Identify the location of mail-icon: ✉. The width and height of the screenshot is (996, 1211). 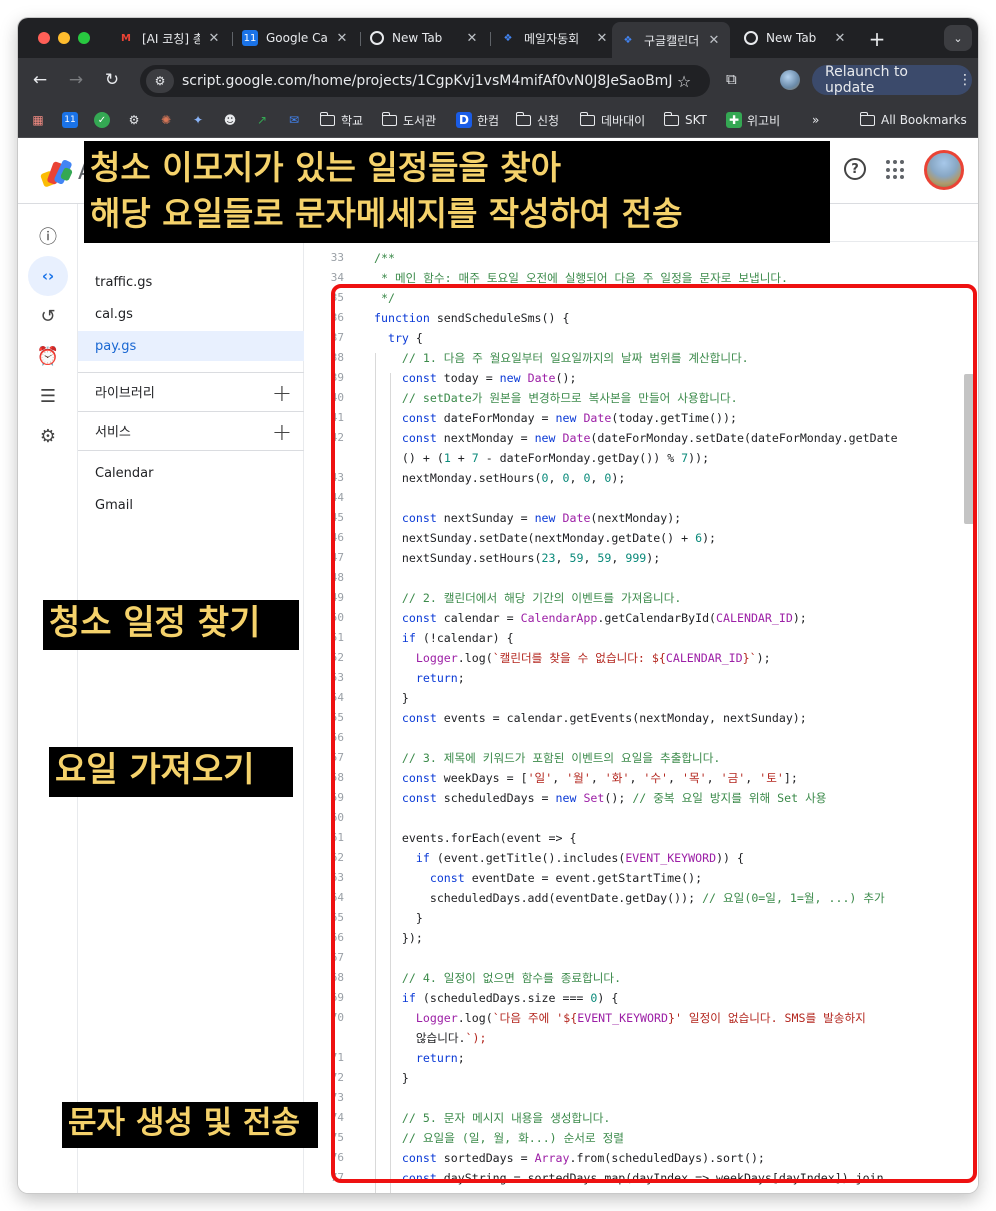
(294, 120).